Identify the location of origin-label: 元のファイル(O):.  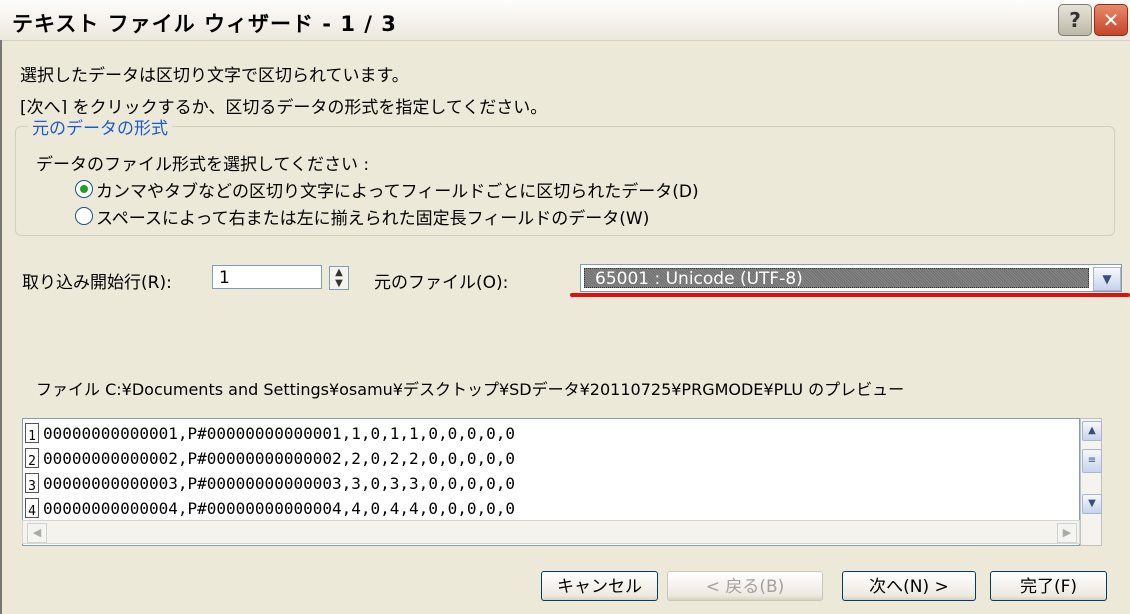
(441, 283).